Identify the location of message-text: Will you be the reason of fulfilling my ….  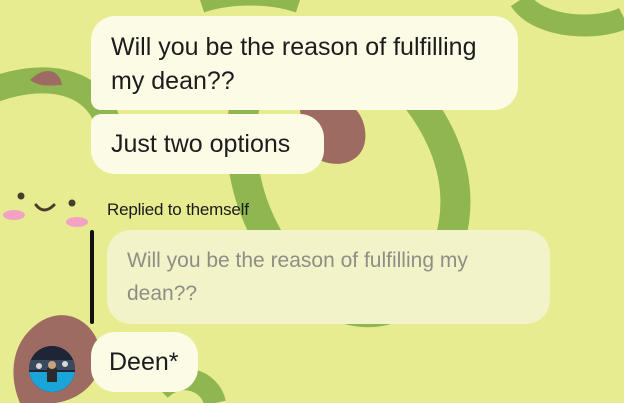
(294, 64).